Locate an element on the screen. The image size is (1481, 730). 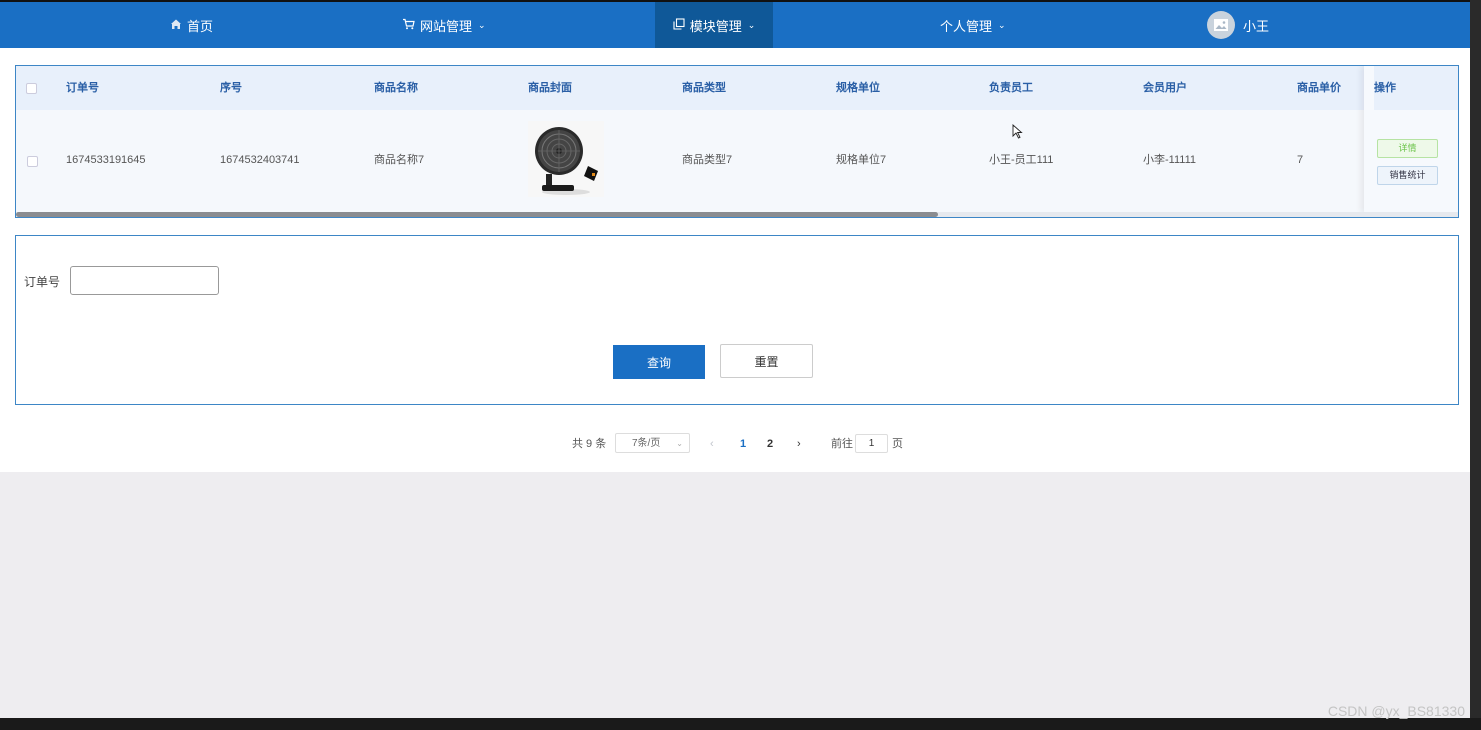
cart-icon is located at coordinates (408, 25).